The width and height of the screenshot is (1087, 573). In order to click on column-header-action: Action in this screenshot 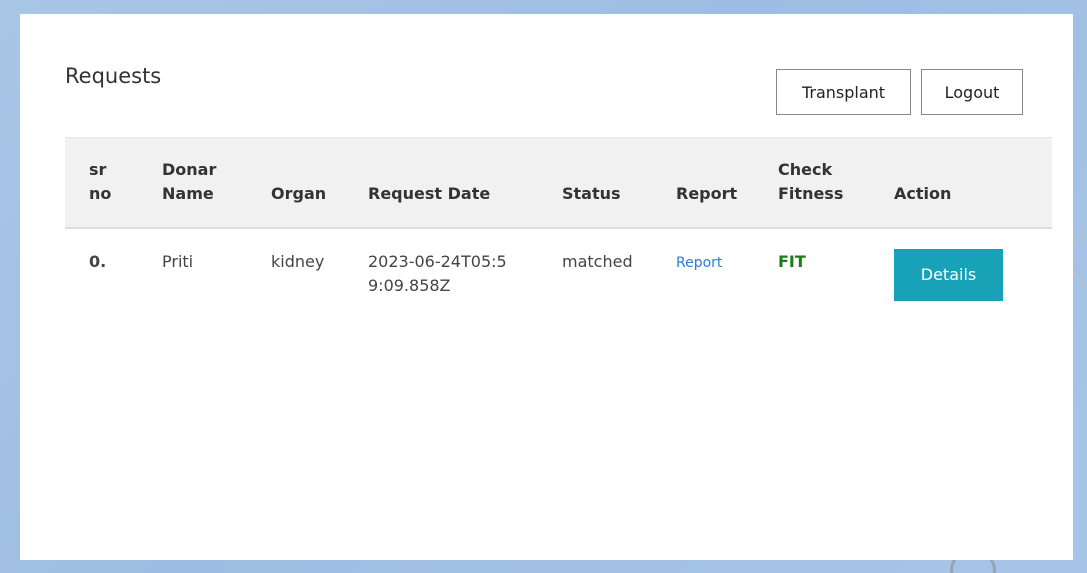, I will do `click(973, 183)`.